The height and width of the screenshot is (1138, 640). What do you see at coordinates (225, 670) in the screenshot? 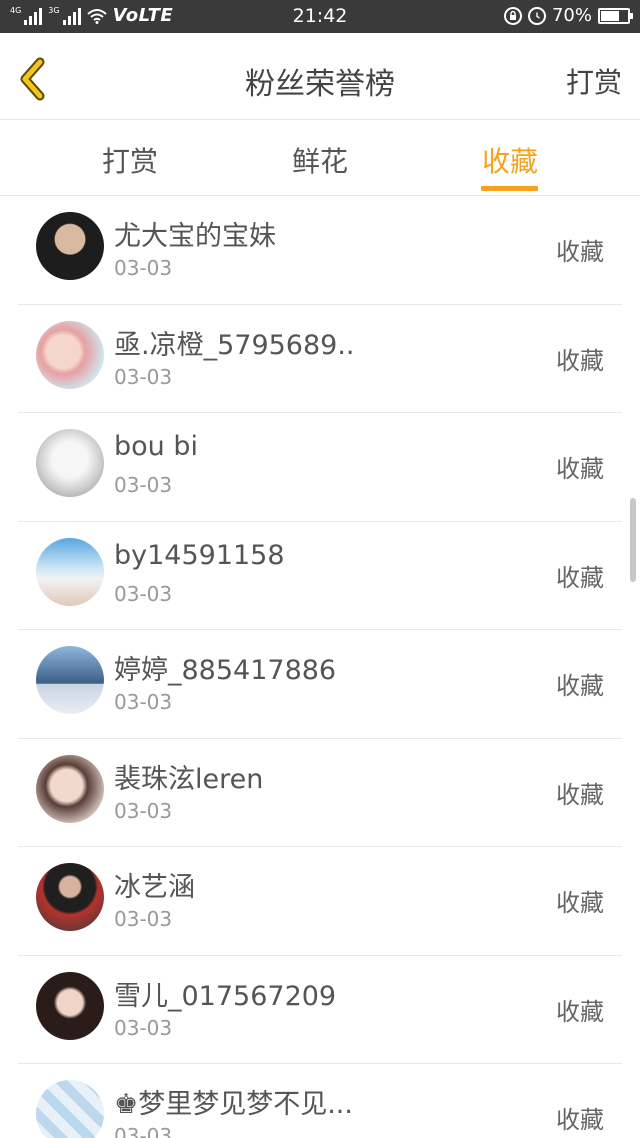
I see `user-name: 婷婷_885417886` at bounding box center [225, 670].